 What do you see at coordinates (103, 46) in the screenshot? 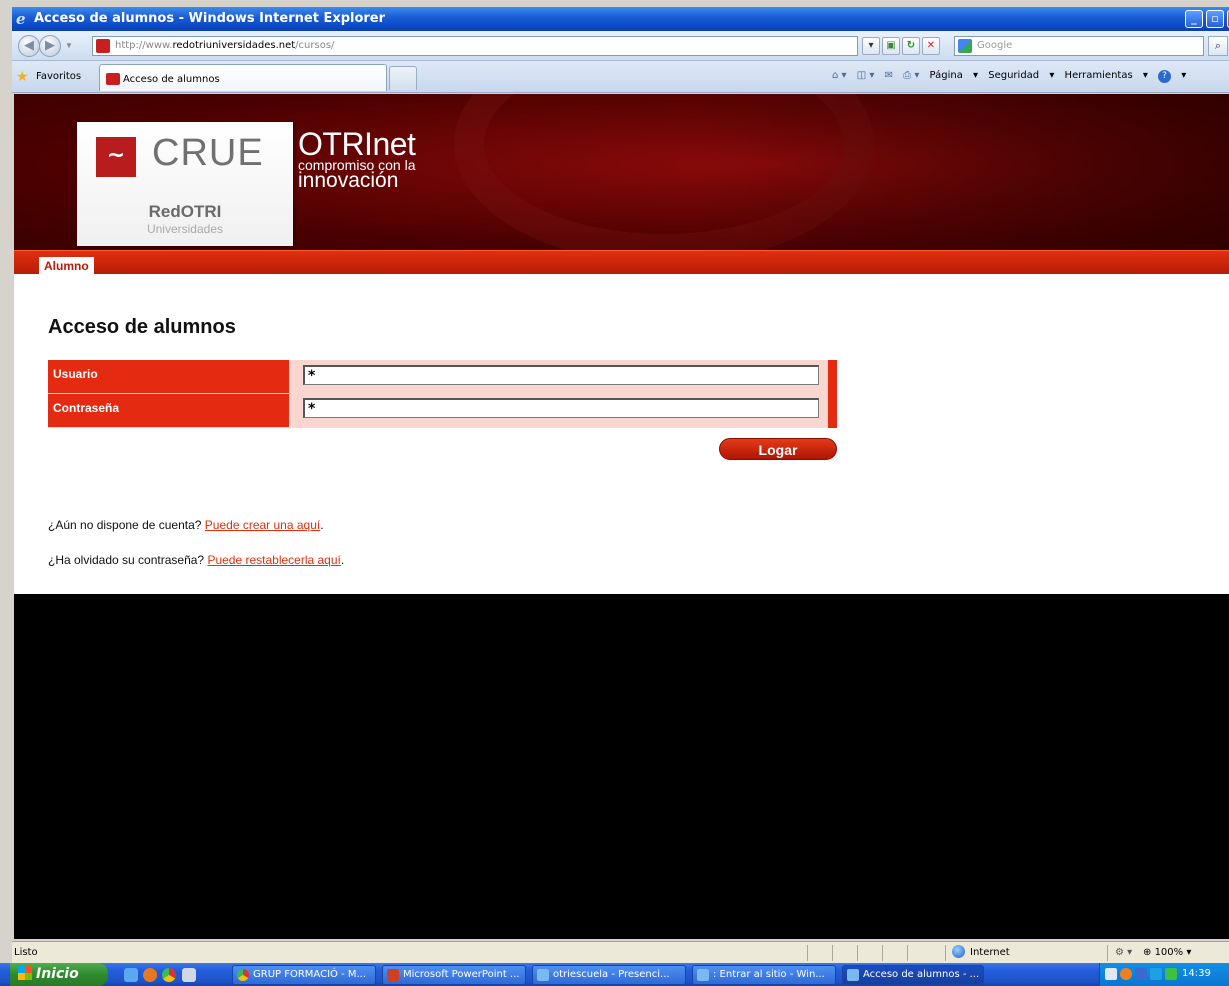
I see `site-favicon-icon` at bounding box center [103, 46].